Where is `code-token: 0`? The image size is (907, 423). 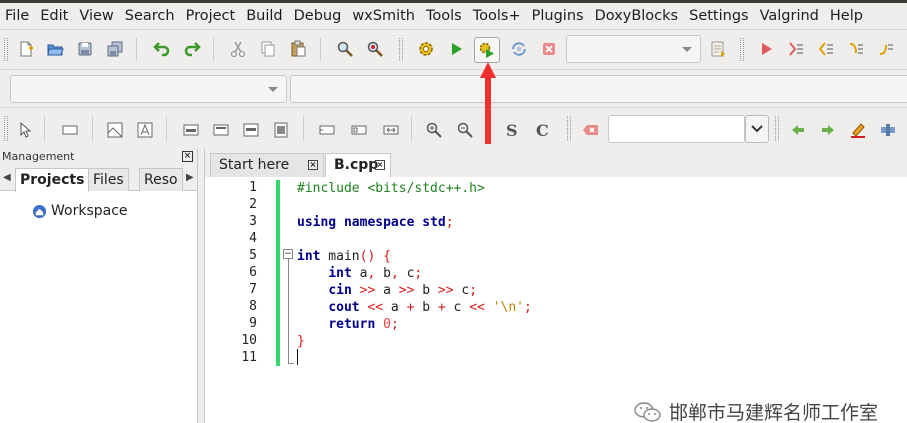 code-token: 0 is located at coordinates (387, 324).